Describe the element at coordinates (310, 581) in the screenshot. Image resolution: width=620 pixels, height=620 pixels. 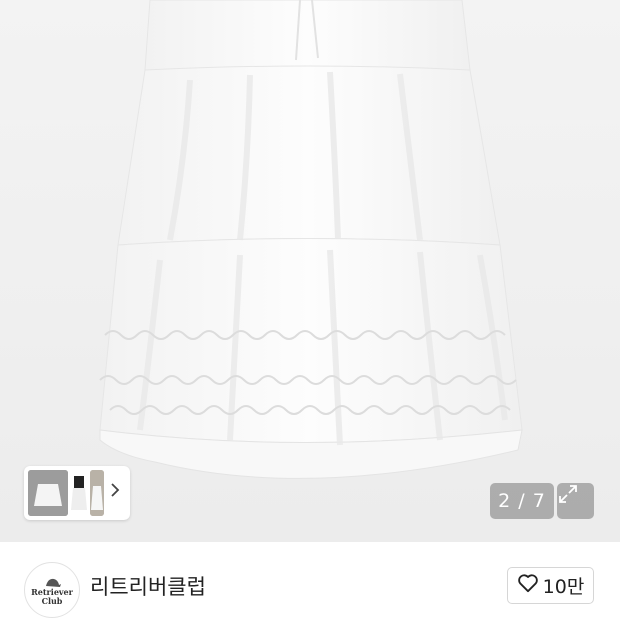
I see `shop-info-bar: Retriever Club 리트리버클럽 10만` at that location.